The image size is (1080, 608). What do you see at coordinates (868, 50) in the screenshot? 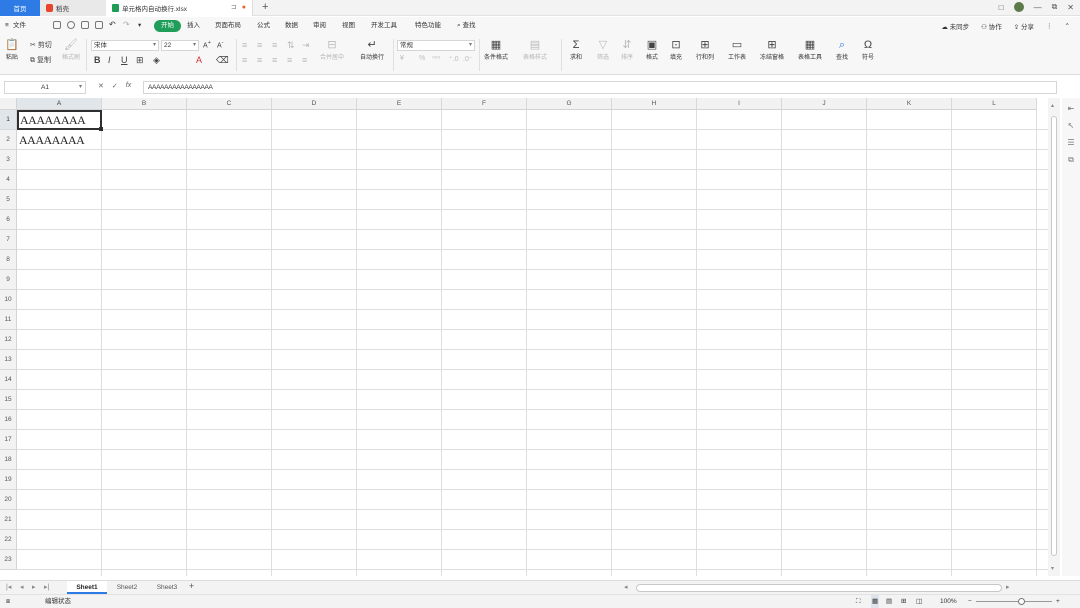
I see `symbol-button: Ω 符号` at bounding box center [868, 50].